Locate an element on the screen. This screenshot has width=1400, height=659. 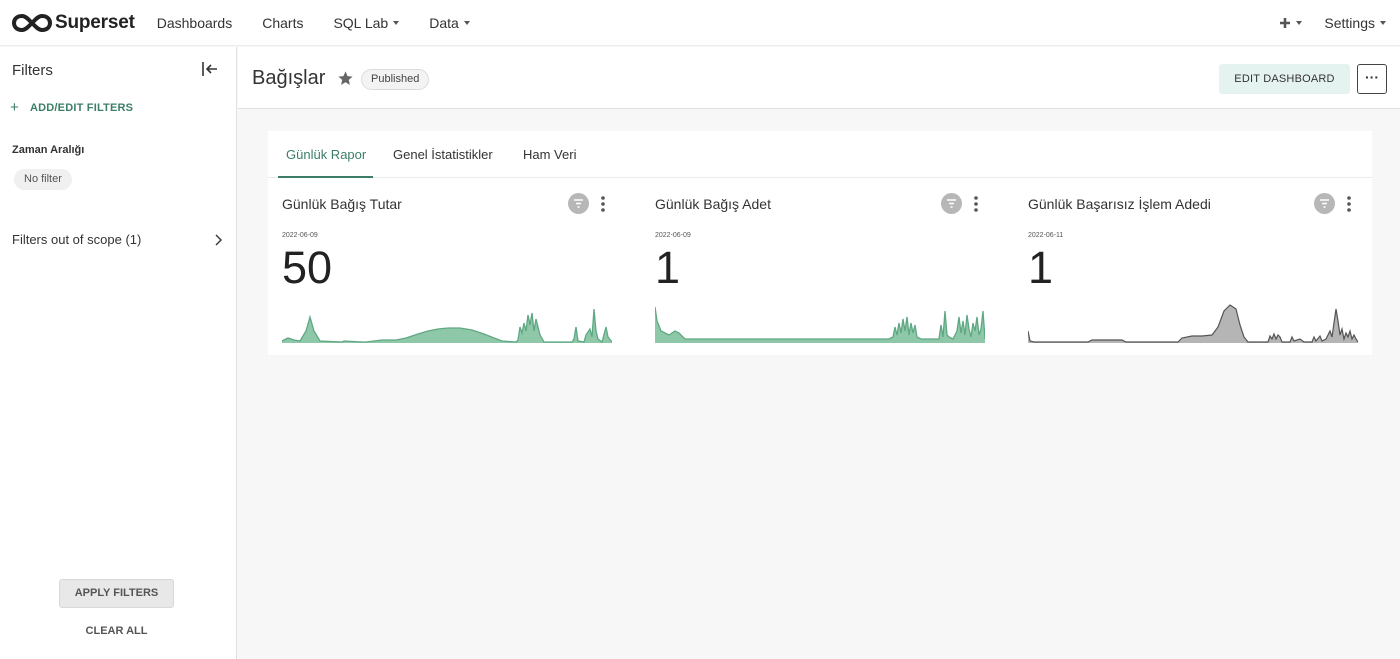
edit-dashboard-button: EDIT DASHBOARD is located at coordinates (1284, 79).